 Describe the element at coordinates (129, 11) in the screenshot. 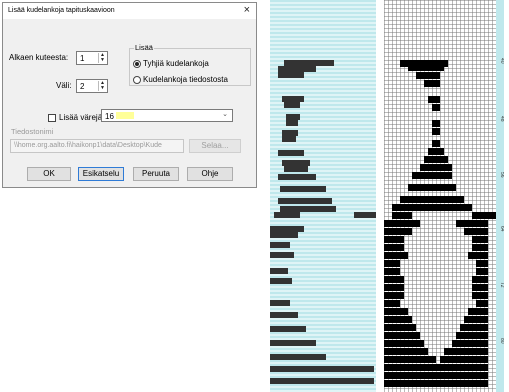

I see `dialog-titlebar: Lisää kudelankoja tapituskaavioon ×` at that location.